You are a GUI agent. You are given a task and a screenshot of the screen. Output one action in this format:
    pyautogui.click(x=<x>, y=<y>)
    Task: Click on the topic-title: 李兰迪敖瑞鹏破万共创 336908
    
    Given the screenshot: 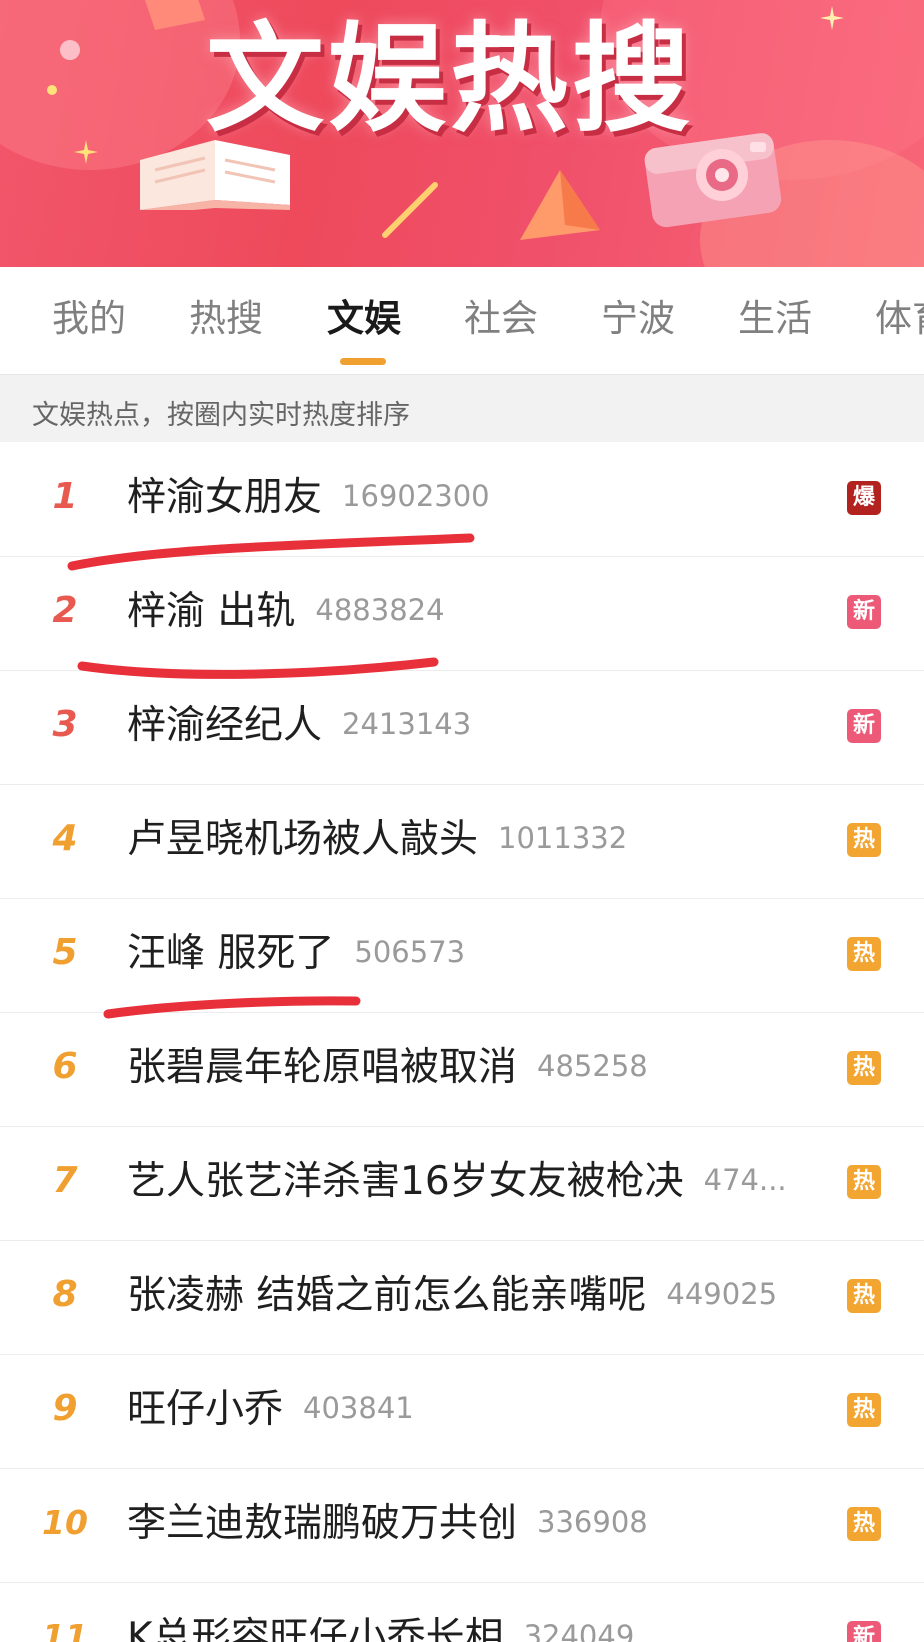 What is the action you would take?
    pyautogui.click(x=387, y=1523)
    